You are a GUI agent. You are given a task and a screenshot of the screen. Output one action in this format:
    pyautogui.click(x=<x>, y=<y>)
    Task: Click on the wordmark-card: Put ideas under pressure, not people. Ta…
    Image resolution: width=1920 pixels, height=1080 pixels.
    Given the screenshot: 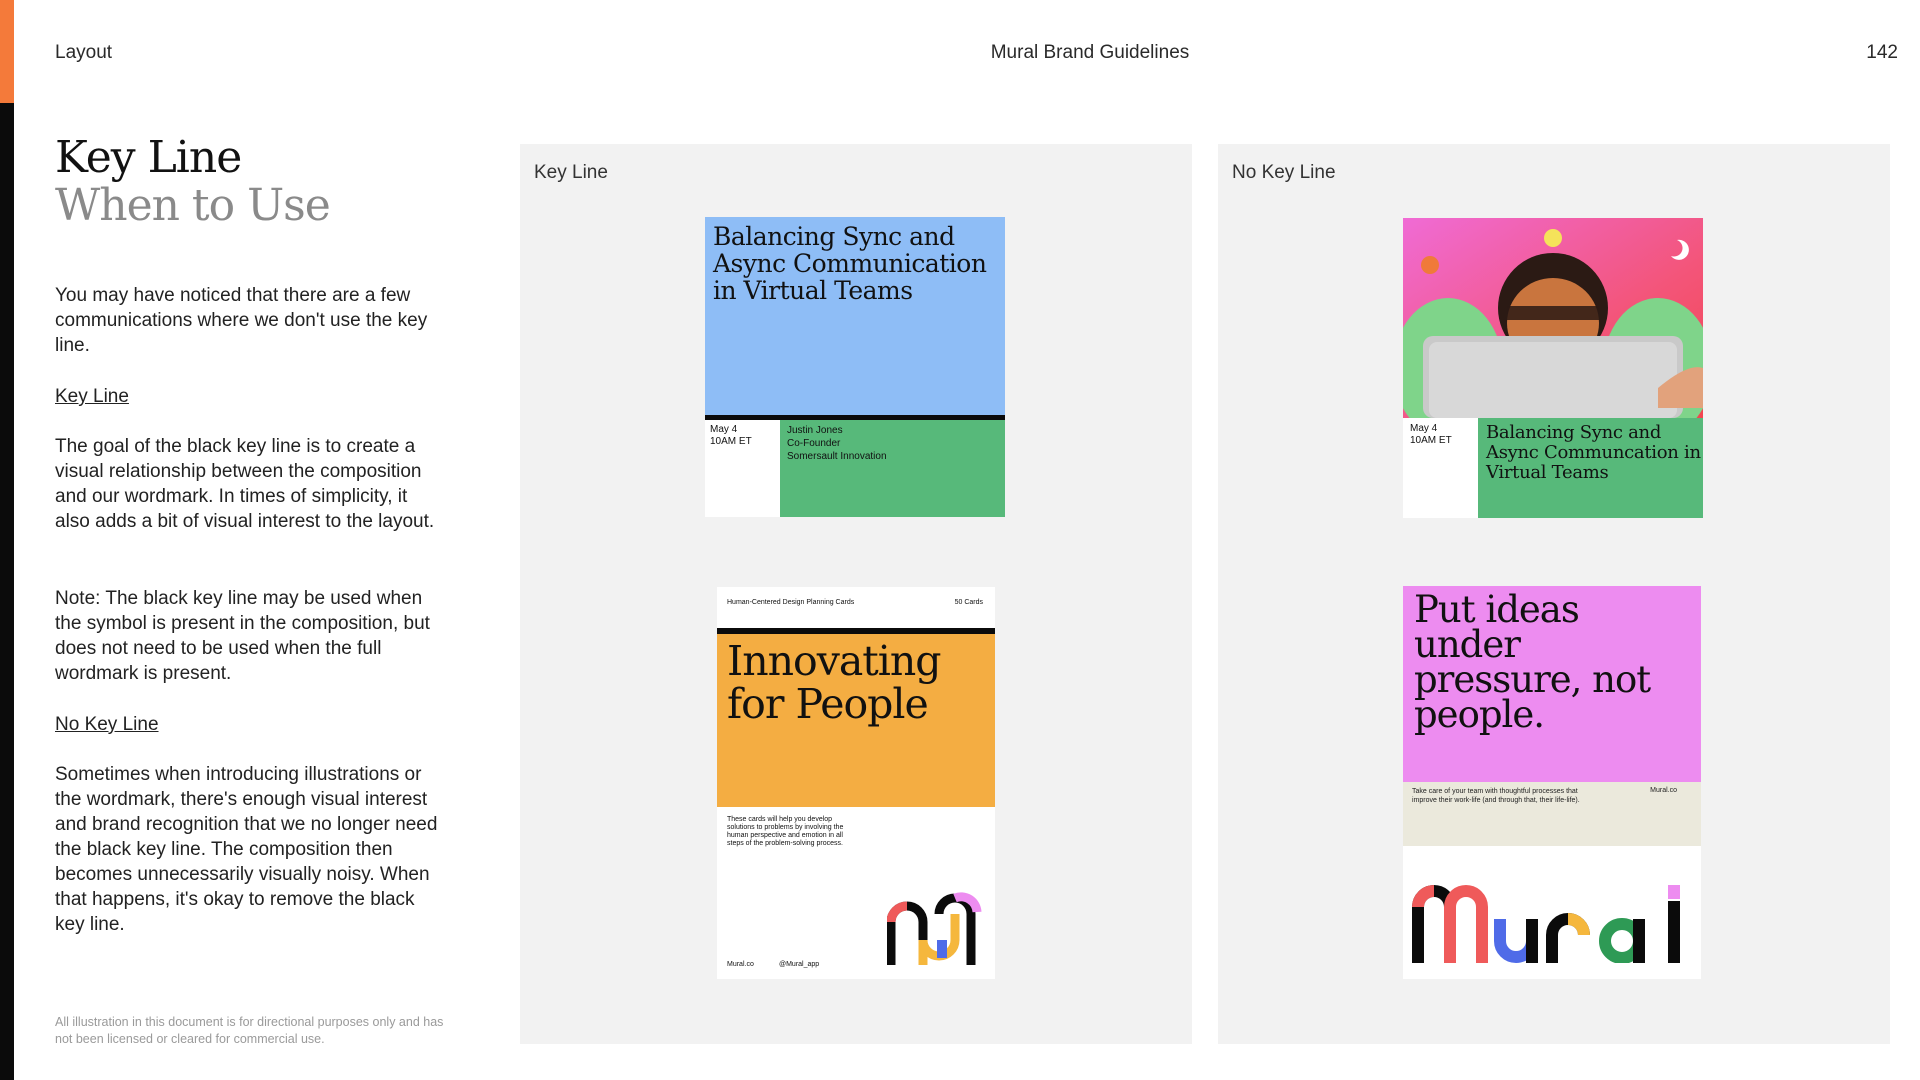 What is the action you would take?
    pyautogui.click(x=1552, y=782)
    